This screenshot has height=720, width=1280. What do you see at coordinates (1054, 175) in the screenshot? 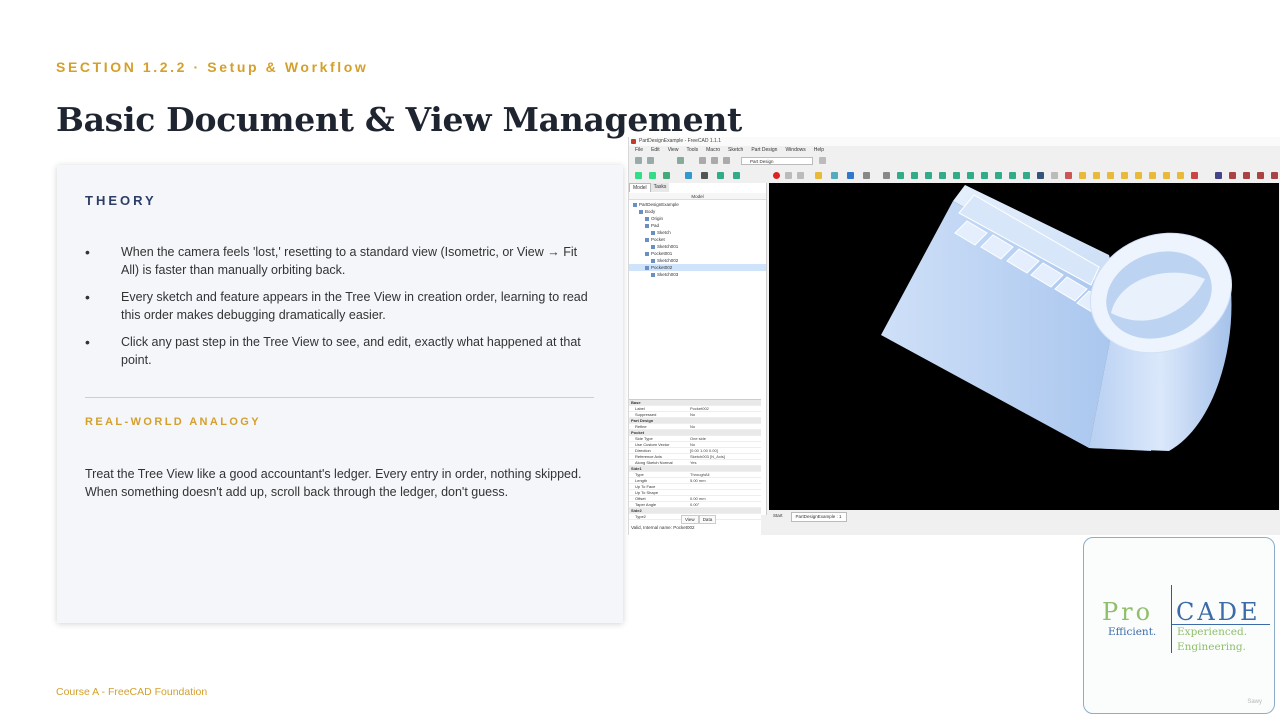
I see `hole-icon` at bounding box center [1054, 175].